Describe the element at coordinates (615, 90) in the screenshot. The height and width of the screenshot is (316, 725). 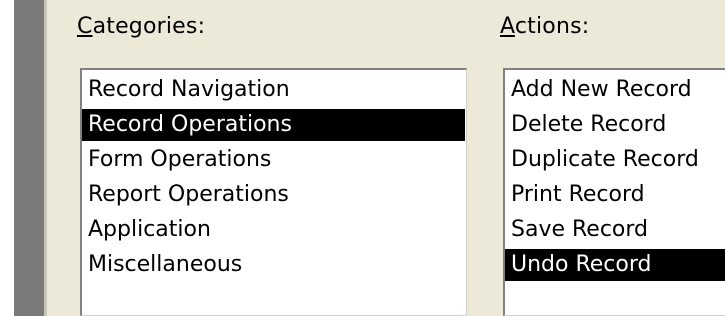
I see `action-item-add-new-record: Add New Record` at that location.